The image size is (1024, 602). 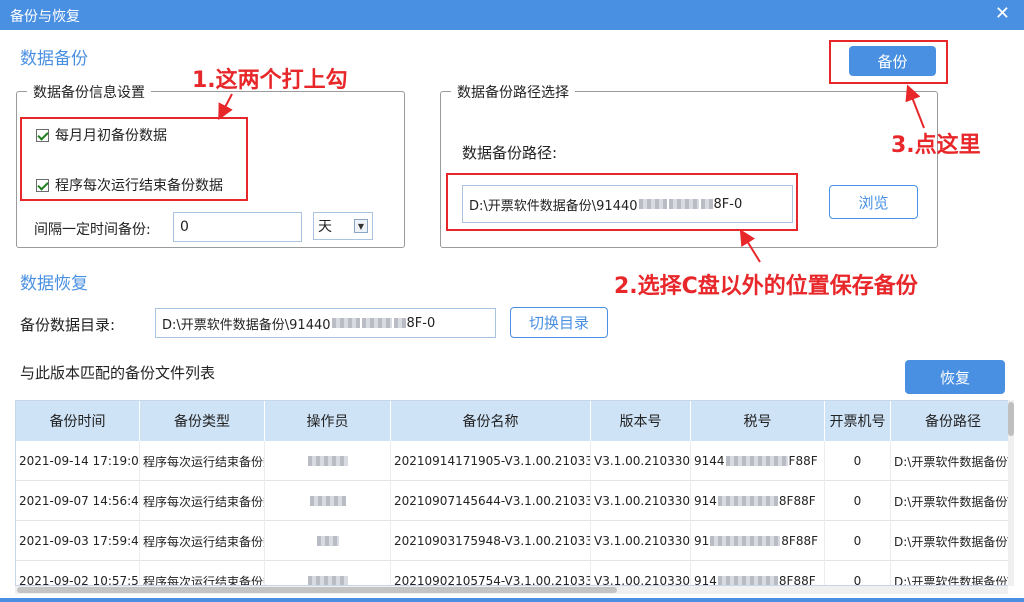 What do you see at coordinates (134, 159) in the screenshot?
I see `annotation-box-checkboxes` at bounding box center [134, 159].